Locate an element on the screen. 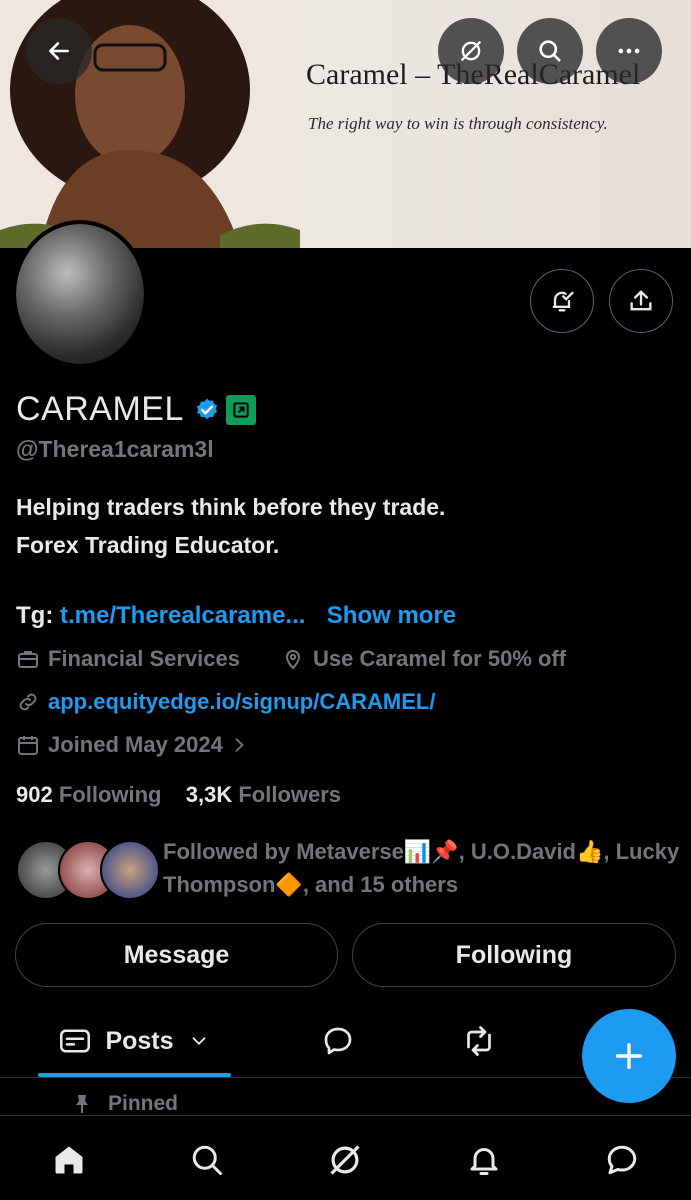 The width and height of the screenshot is (691, 1200). more-button is located at coordinates (629, 51).